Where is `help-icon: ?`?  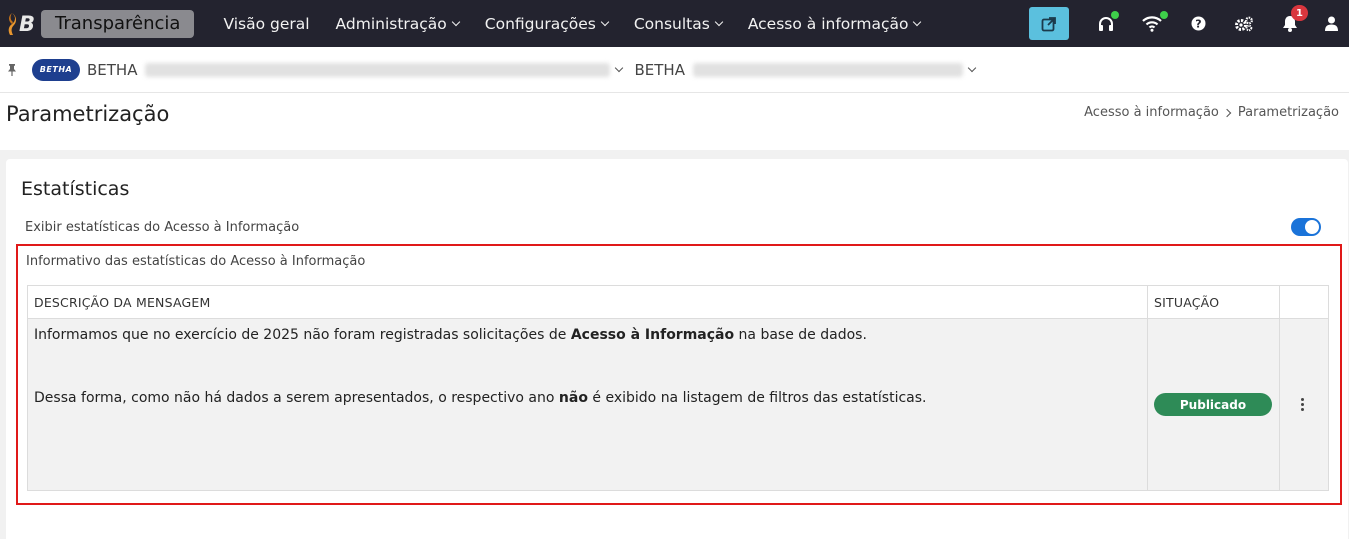 help-icon: ? is located at coordinates (1198, 23).